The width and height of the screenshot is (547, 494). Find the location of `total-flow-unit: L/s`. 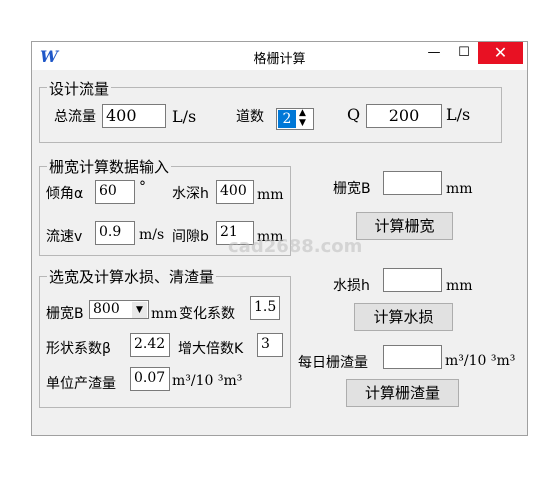

total-flow-unit: L/s is located at coordinates (184, 116).